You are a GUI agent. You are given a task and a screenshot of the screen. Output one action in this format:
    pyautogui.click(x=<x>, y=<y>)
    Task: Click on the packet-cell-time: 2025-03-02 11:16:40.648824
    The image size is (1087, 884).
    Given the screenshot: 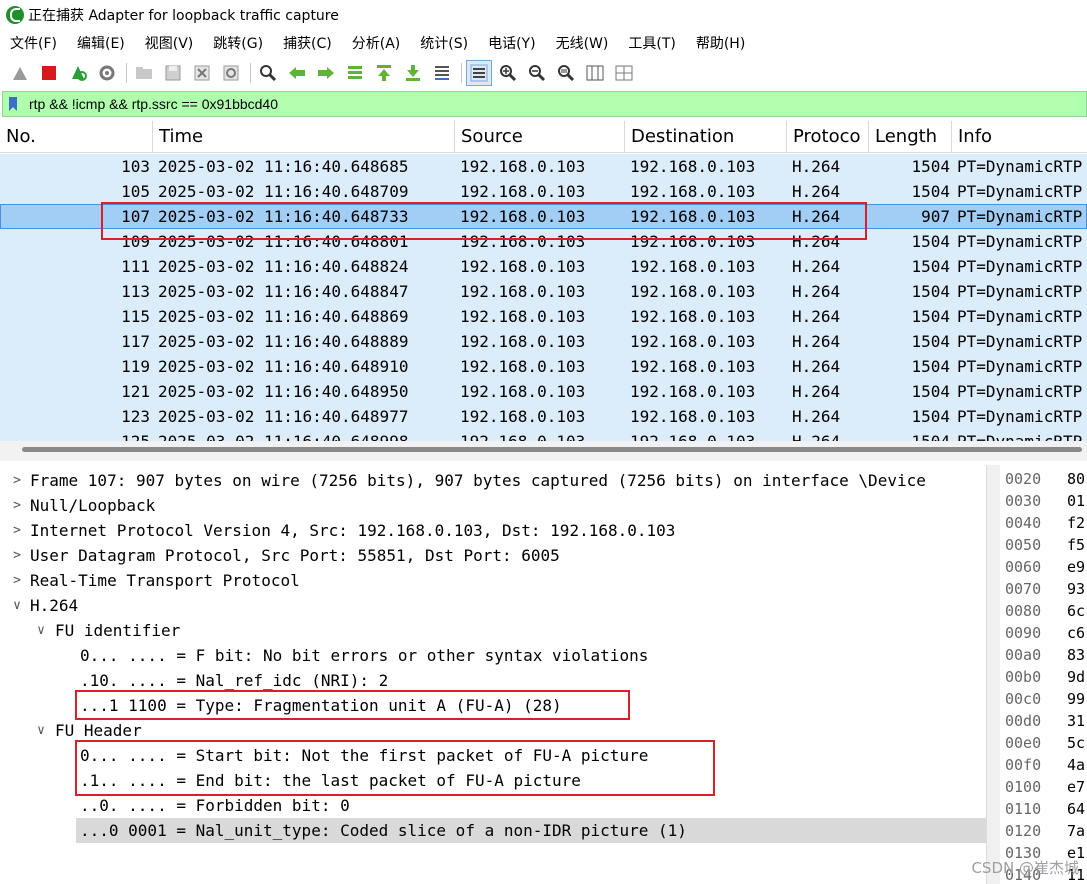 What is the action you would take?
    pyautogui.click(x=283, y=266)
    